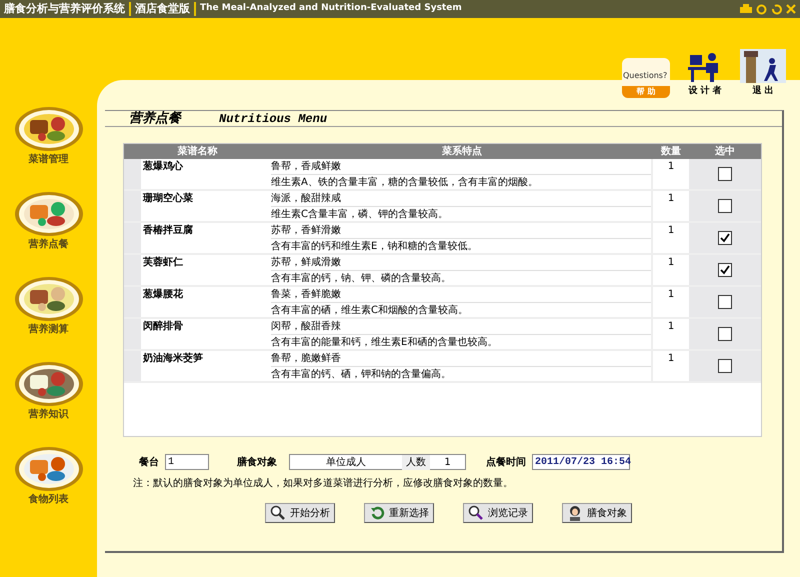  Describe the element at coordinates (273, 119) in the screenshot. I see `panel-title-english: Nutritious Menu` at that location.